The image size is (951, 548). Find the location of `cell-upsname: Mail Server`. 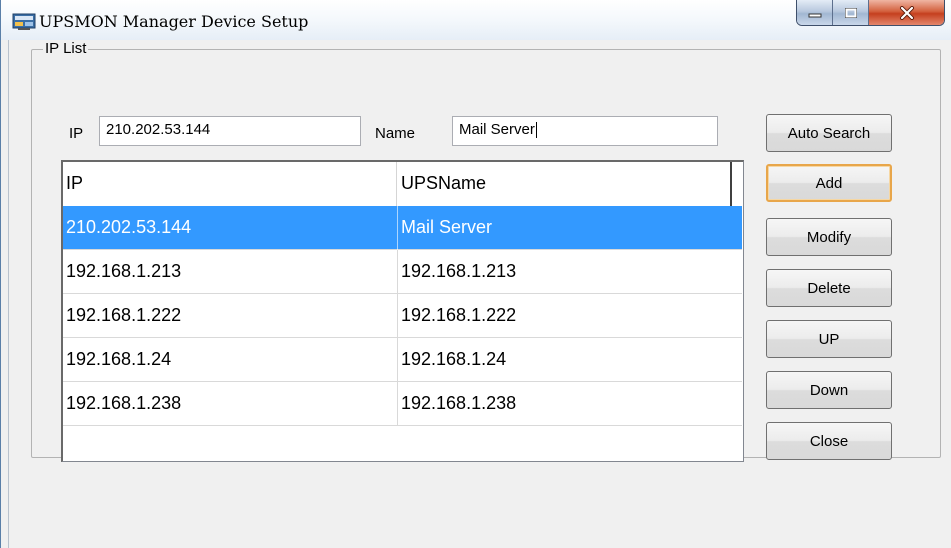

cell-upsname: Mail Server is located at coordinates (447, 227).